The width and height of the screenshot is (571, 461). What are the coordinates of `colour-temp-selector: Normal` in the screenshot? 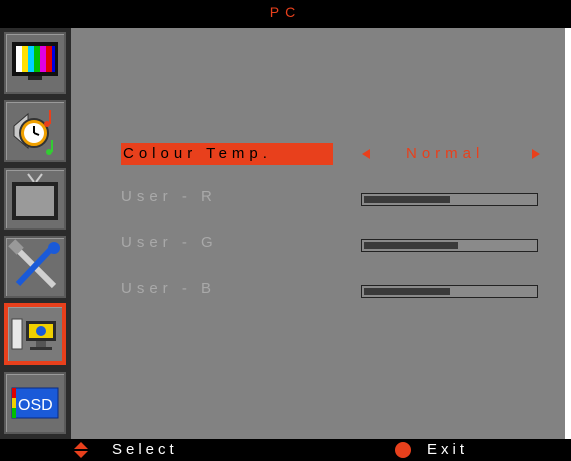 It's located at (451, 154).